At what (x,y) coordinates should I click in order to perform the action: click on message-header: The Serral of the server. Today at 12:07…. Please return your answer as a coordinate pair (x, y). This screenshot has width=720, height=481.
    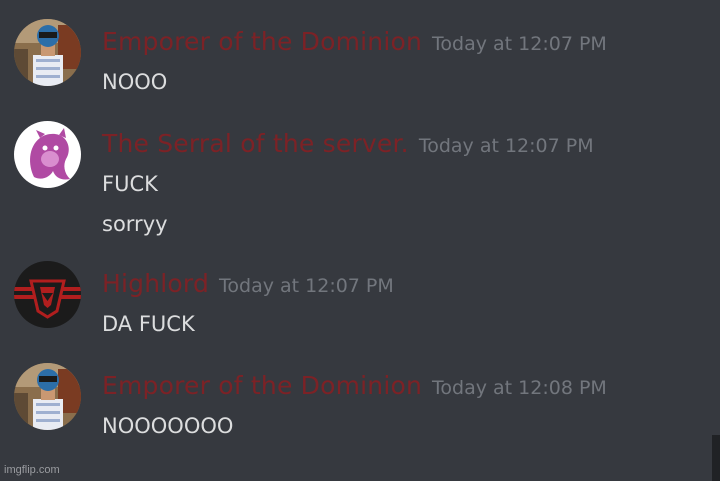
    Looking at the image, I should click on (348, 144).